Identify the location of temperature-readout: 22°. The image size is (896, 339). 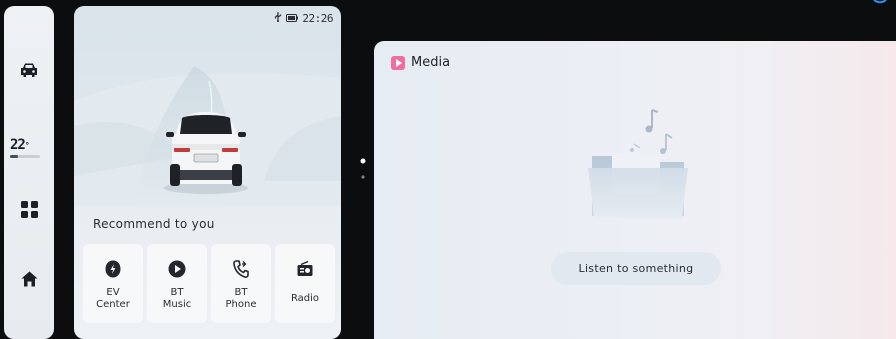
(20, 145).